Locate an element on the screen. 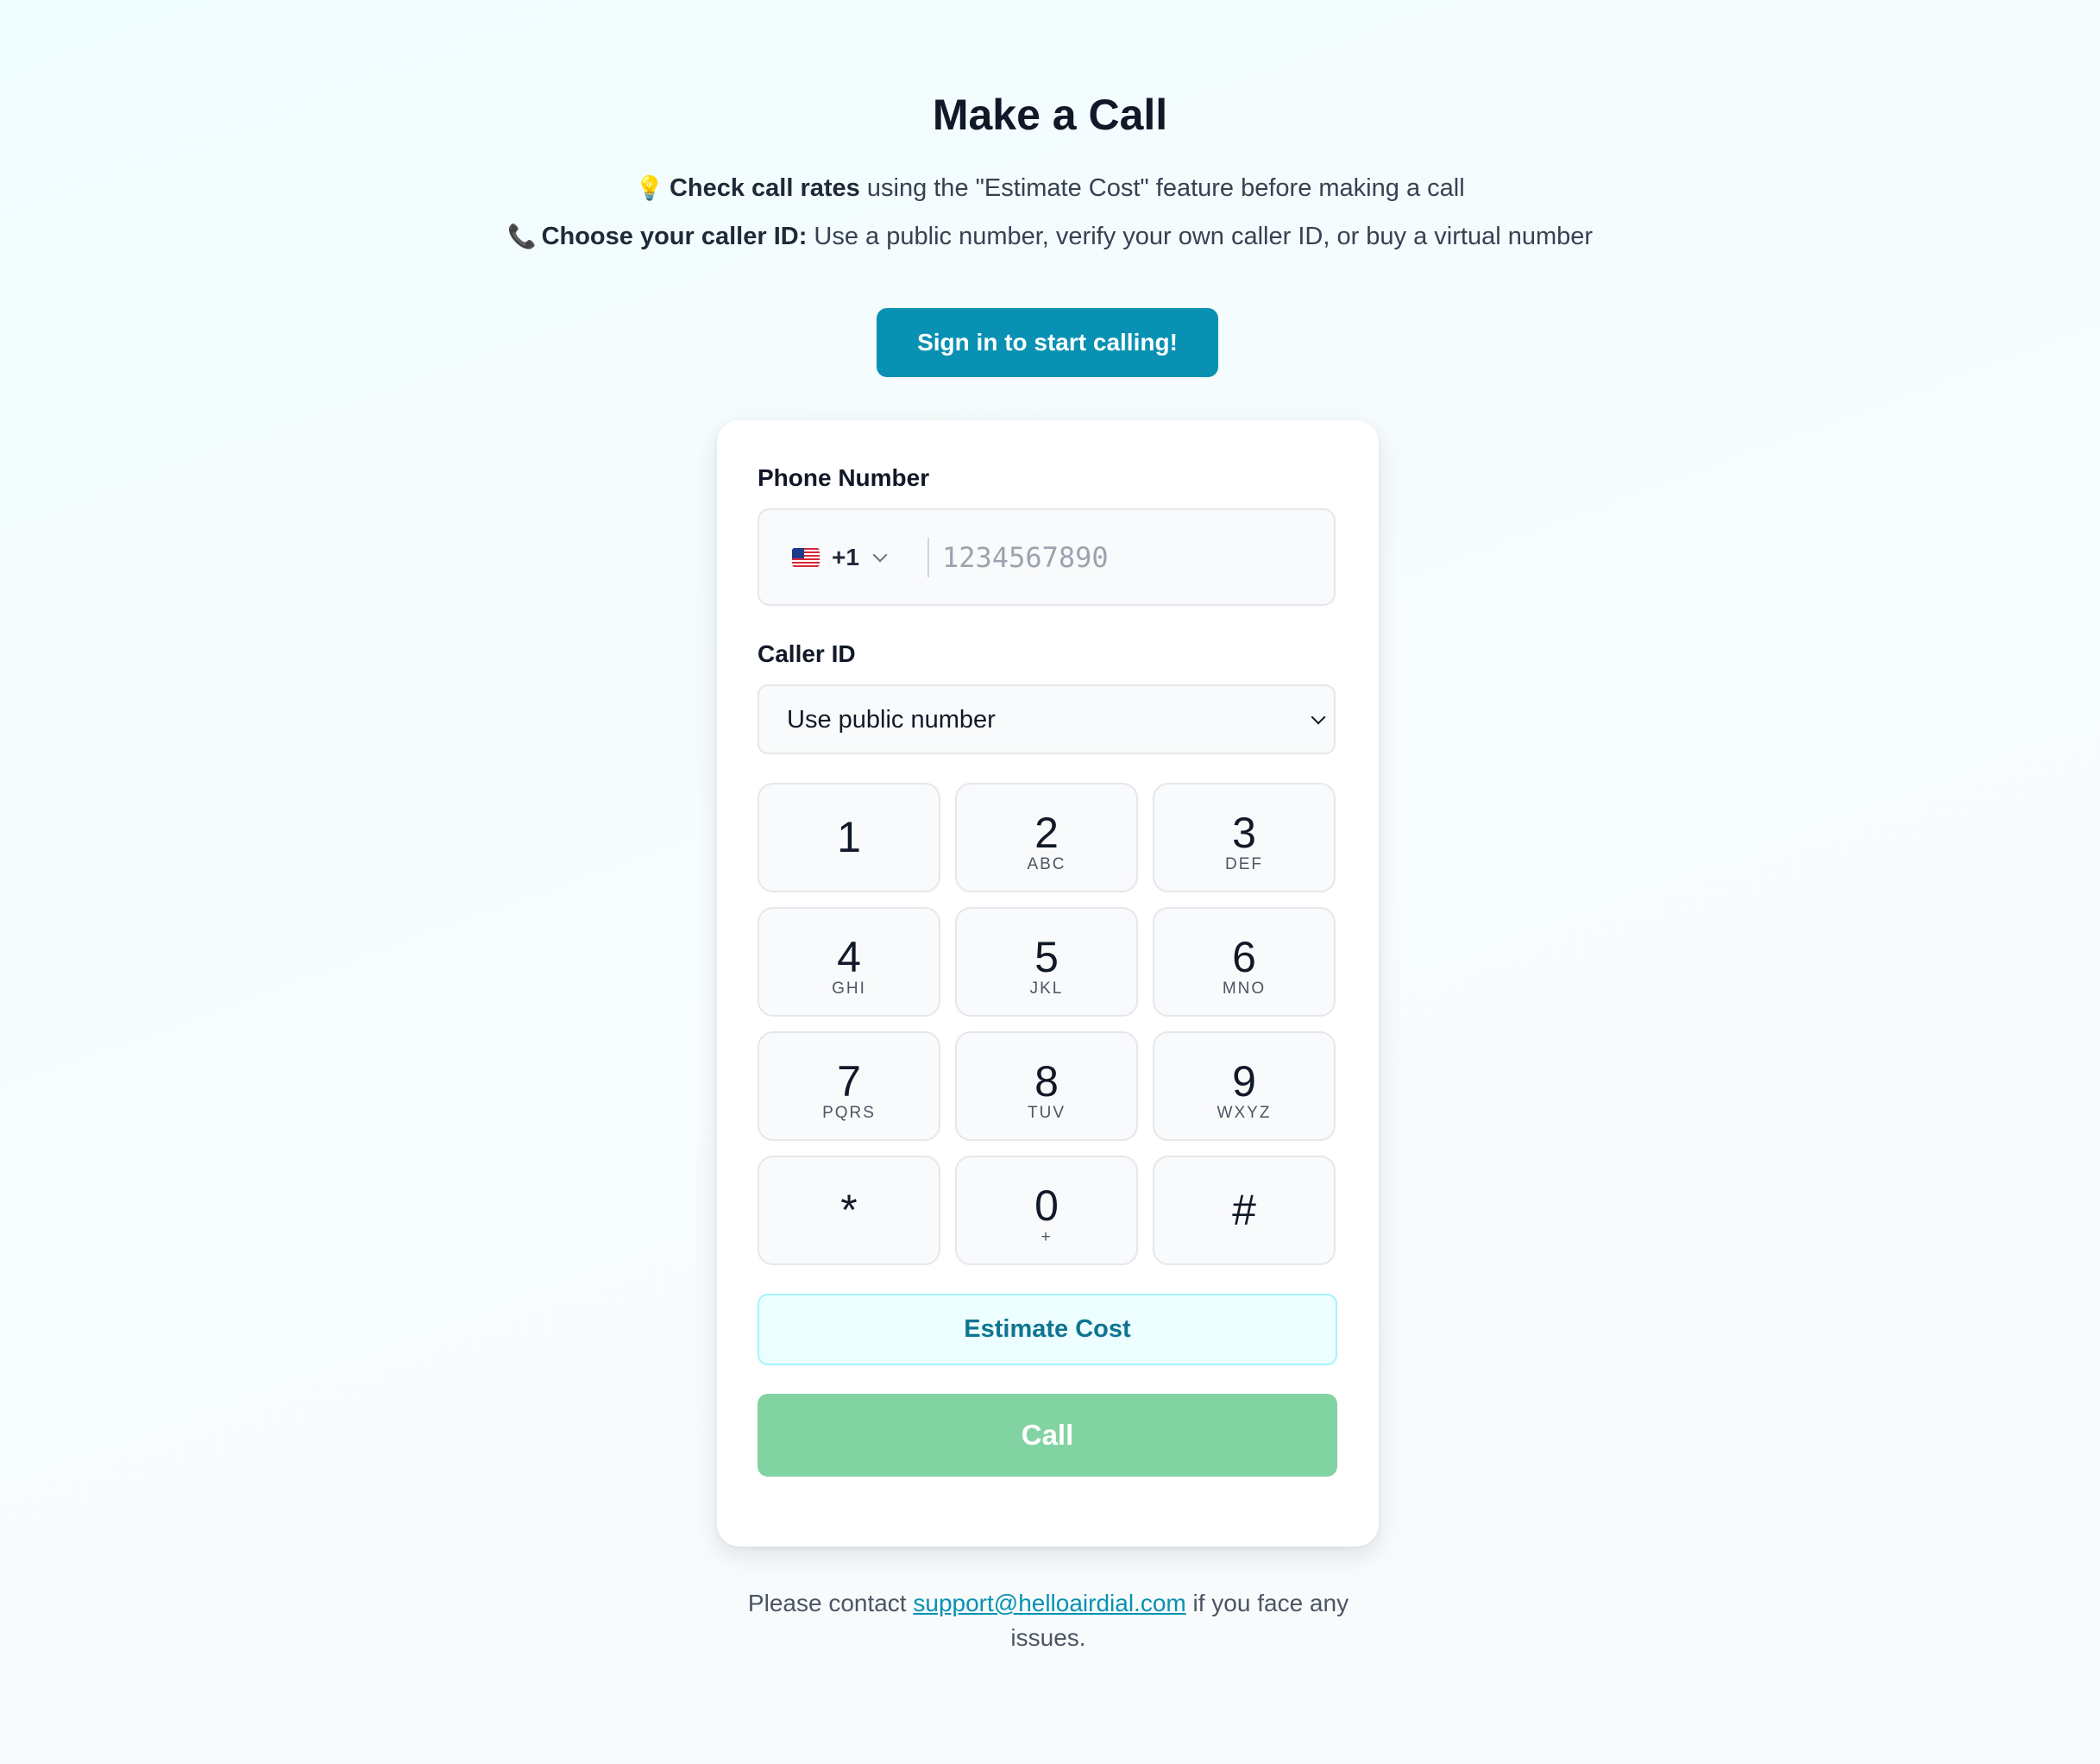 The width and height of the screenshot is (2100, 1764). keypad-key-2: 2 ABC is located at coordinates (1046, 838).